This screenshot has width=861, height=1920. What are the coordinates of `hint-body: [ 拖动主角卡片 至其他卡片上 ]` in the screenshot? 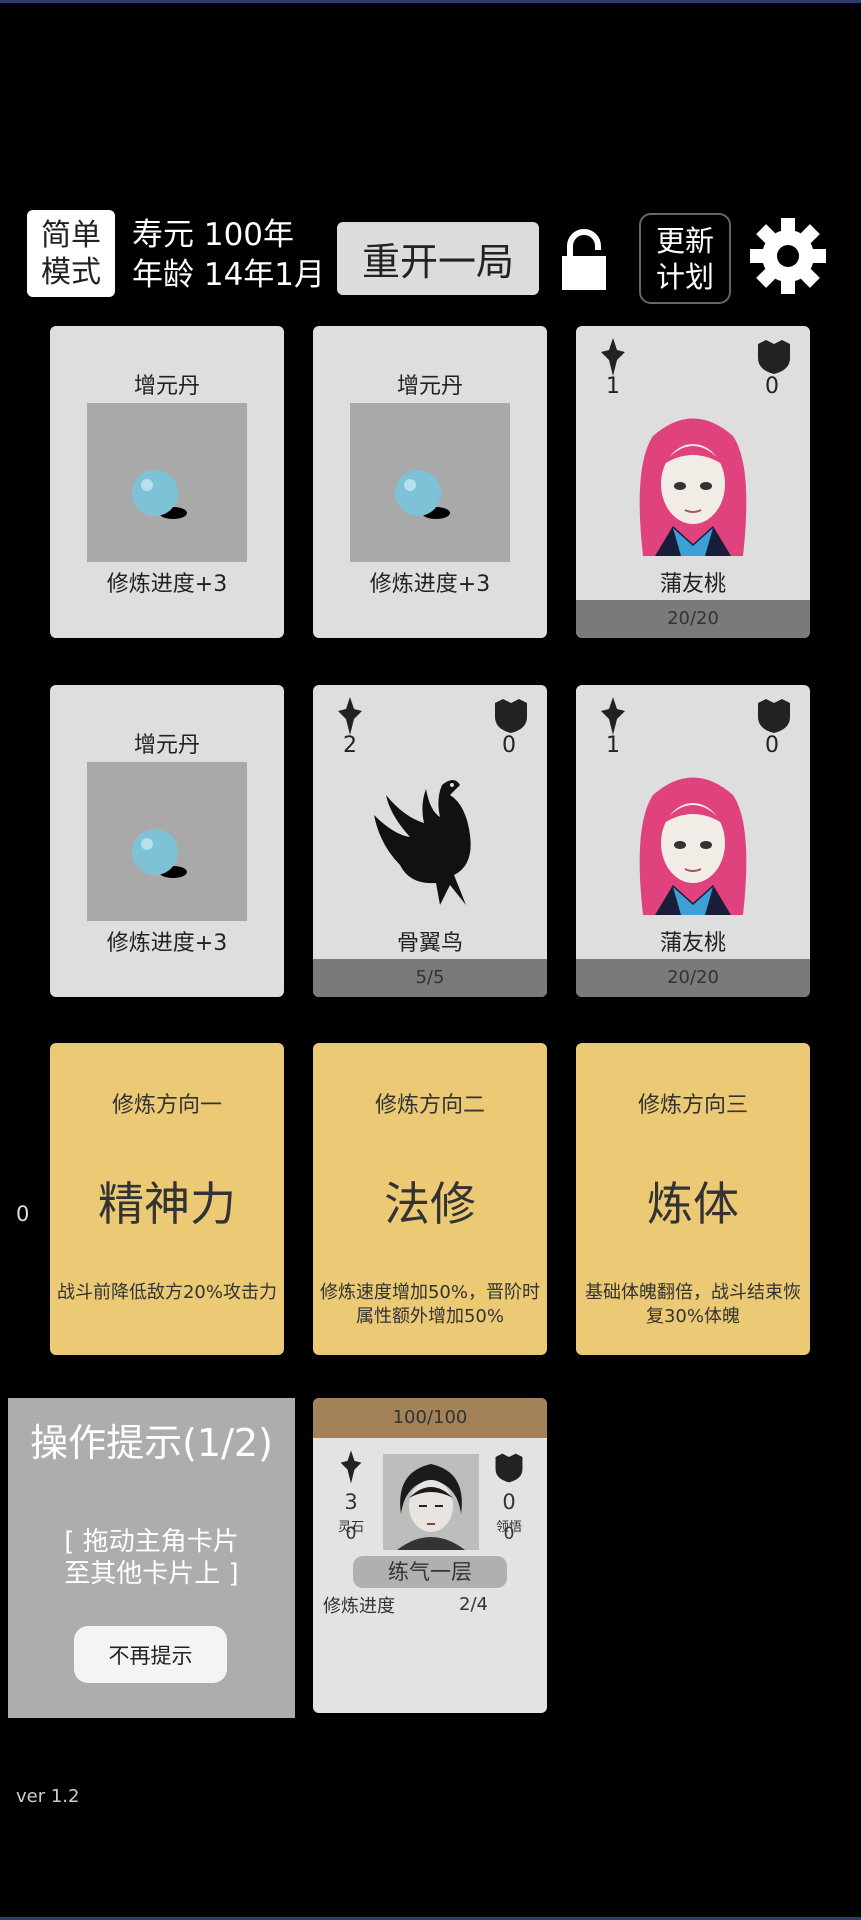 It's located at (151, 1558).